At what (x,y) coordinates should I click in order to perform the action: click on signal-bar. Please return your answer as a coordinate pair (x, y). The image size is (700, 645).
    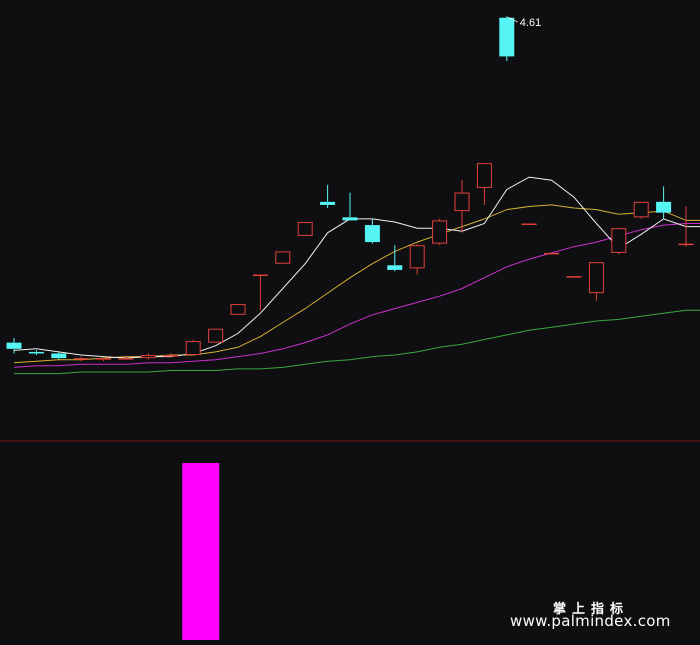
    Looking at the image, I should click on (201, 551).